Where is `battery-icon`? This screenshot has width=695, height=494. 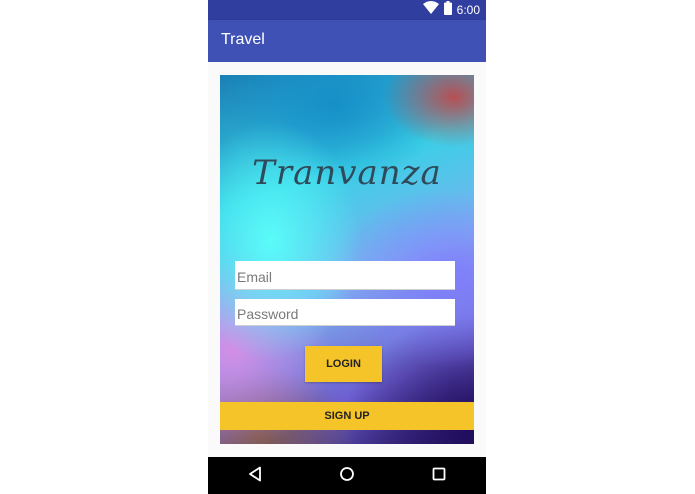
battery-icon is located at coordinates (447, 10).